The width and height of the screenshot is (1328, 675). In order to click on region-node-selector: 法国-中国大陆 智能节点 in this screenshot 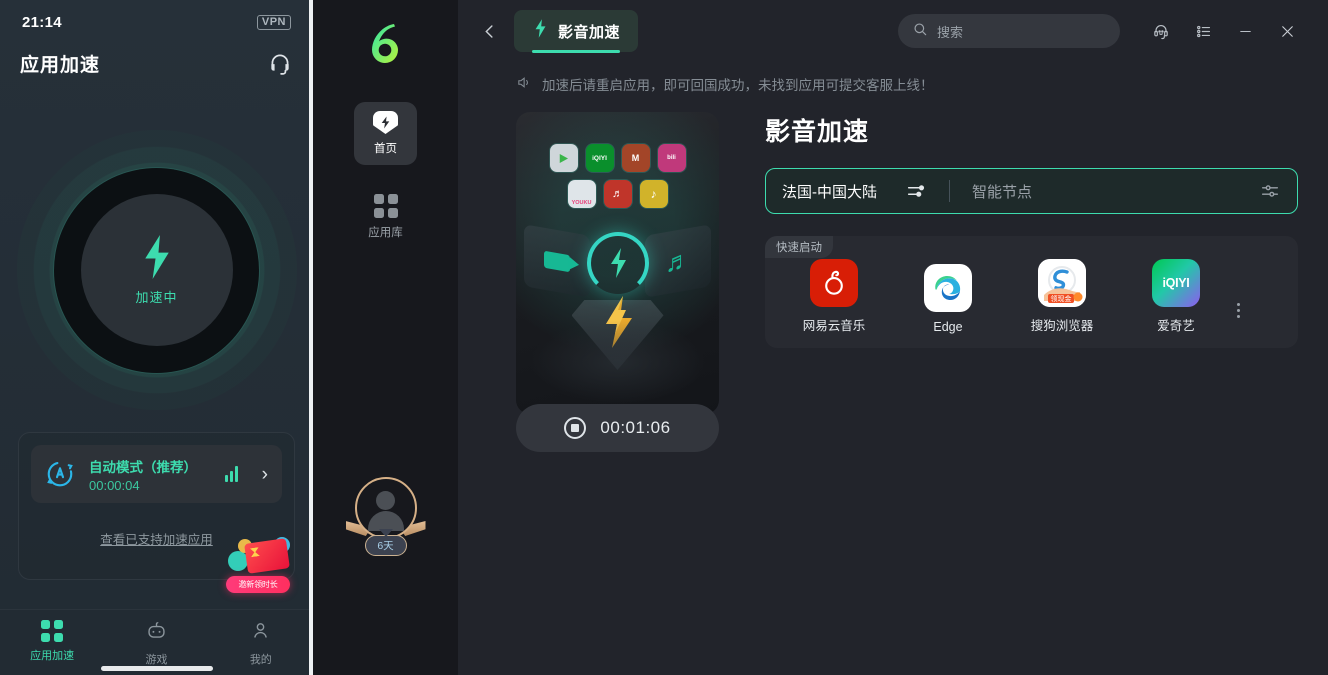, I will do `click(1031, 191)`.